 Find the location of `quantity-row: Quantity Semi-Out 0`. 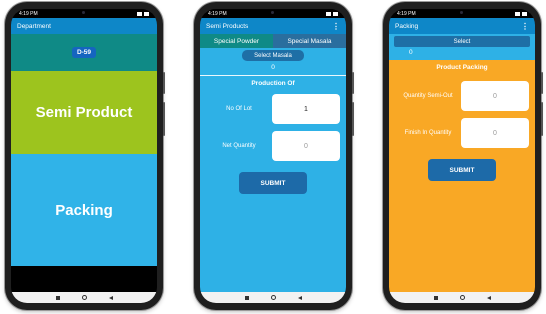

quantity-row: Quantity Semi-Out 0 is located at coordinates (462, 96).